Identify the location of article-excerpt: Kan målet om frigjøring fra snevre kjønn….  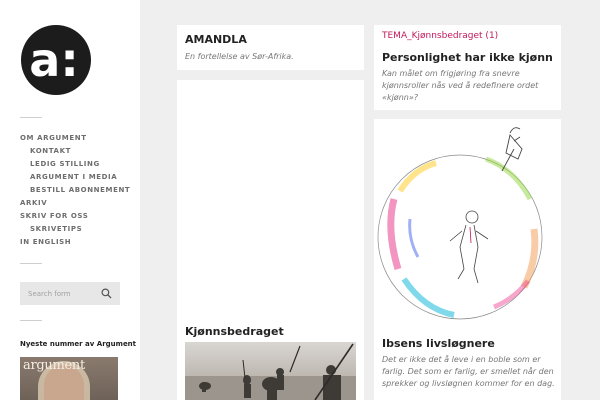
(460, 85).